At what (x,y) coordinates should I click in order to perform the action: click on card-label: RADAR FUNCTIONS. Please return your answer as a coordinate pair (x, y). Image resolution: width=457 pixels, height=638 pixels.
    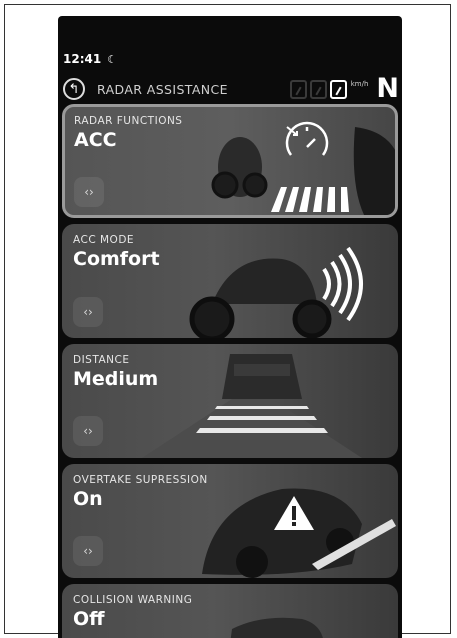
    Looking at the image, I should click on (128, 121).